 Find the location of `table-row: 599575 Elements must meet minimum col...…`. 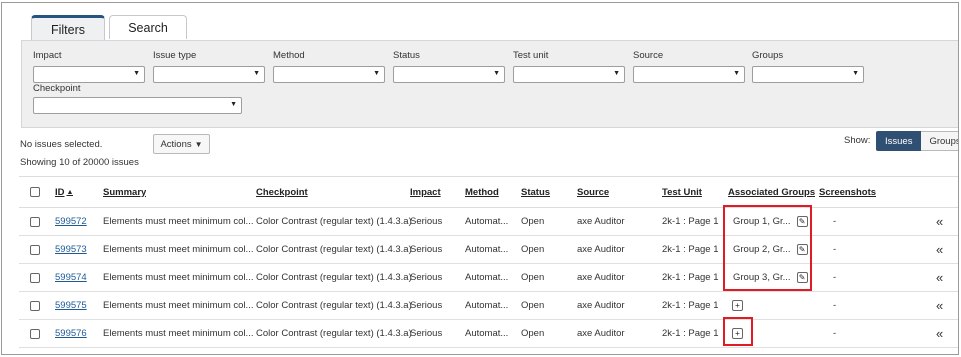

table-row: 599575 Elements must meet minimum col...… is located at coordinates (488, 306).